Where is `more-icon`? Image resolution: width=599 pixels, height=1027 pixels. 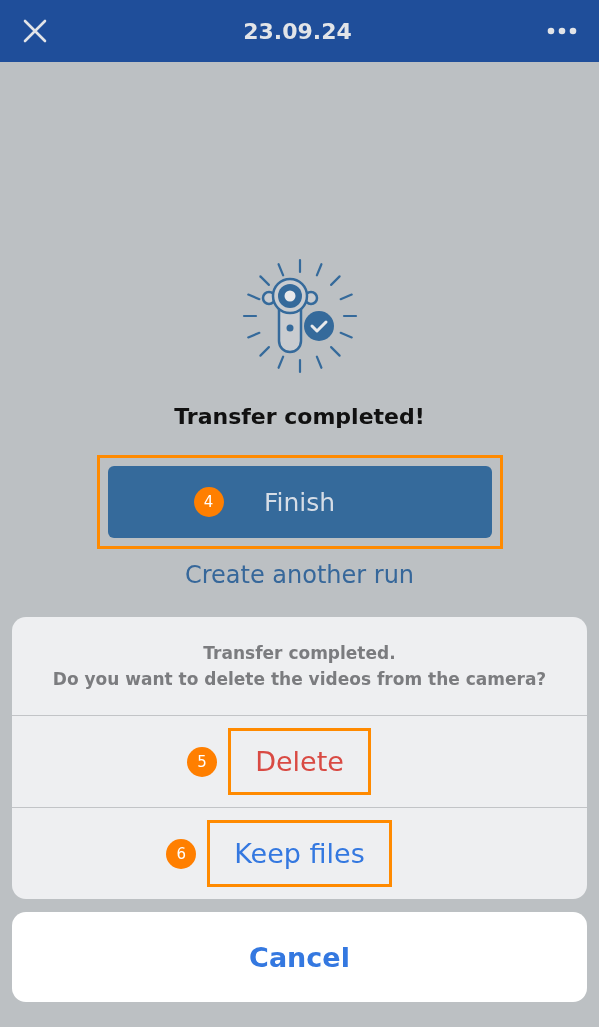
more-icon is located at coordinates (562, 31).